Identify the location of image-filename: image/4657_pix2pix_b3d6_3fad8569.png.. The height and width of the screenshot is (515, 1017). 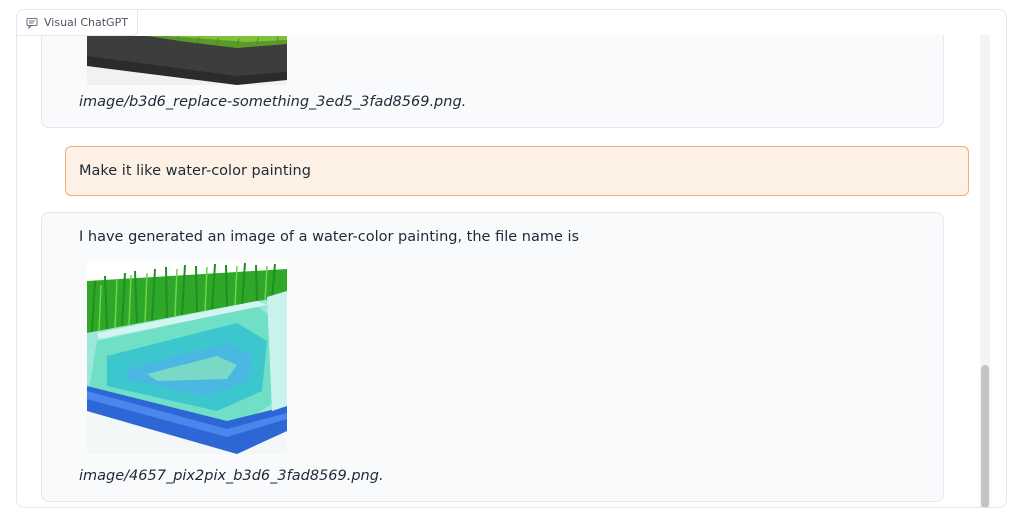
(231, 476).